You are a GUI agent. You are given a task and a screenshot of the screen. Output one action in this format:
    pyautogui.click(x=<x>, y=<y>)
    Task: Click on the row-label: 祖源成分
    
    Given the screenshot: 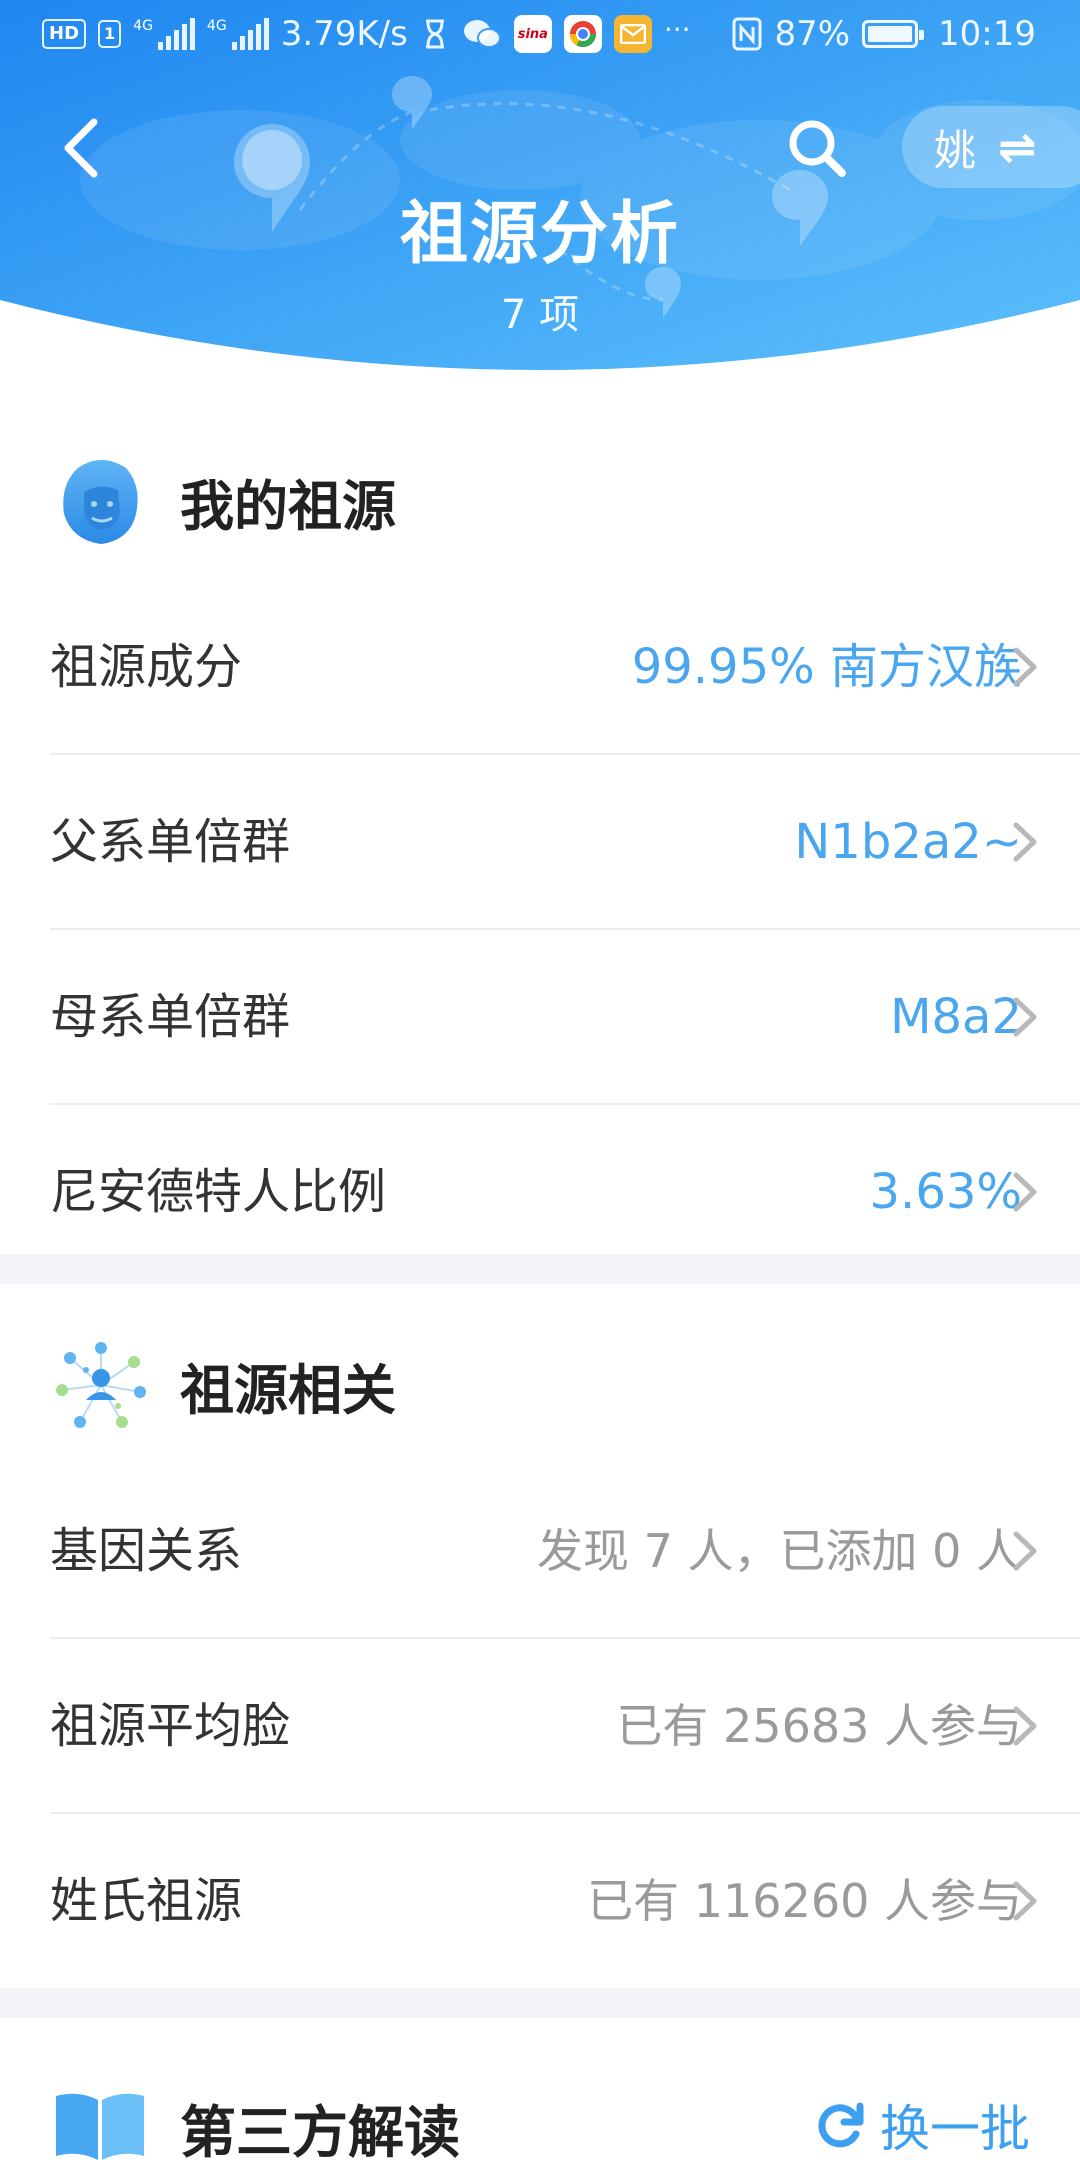 What is the action you would take?
    pyautogui.click(x=146, y=667)
    